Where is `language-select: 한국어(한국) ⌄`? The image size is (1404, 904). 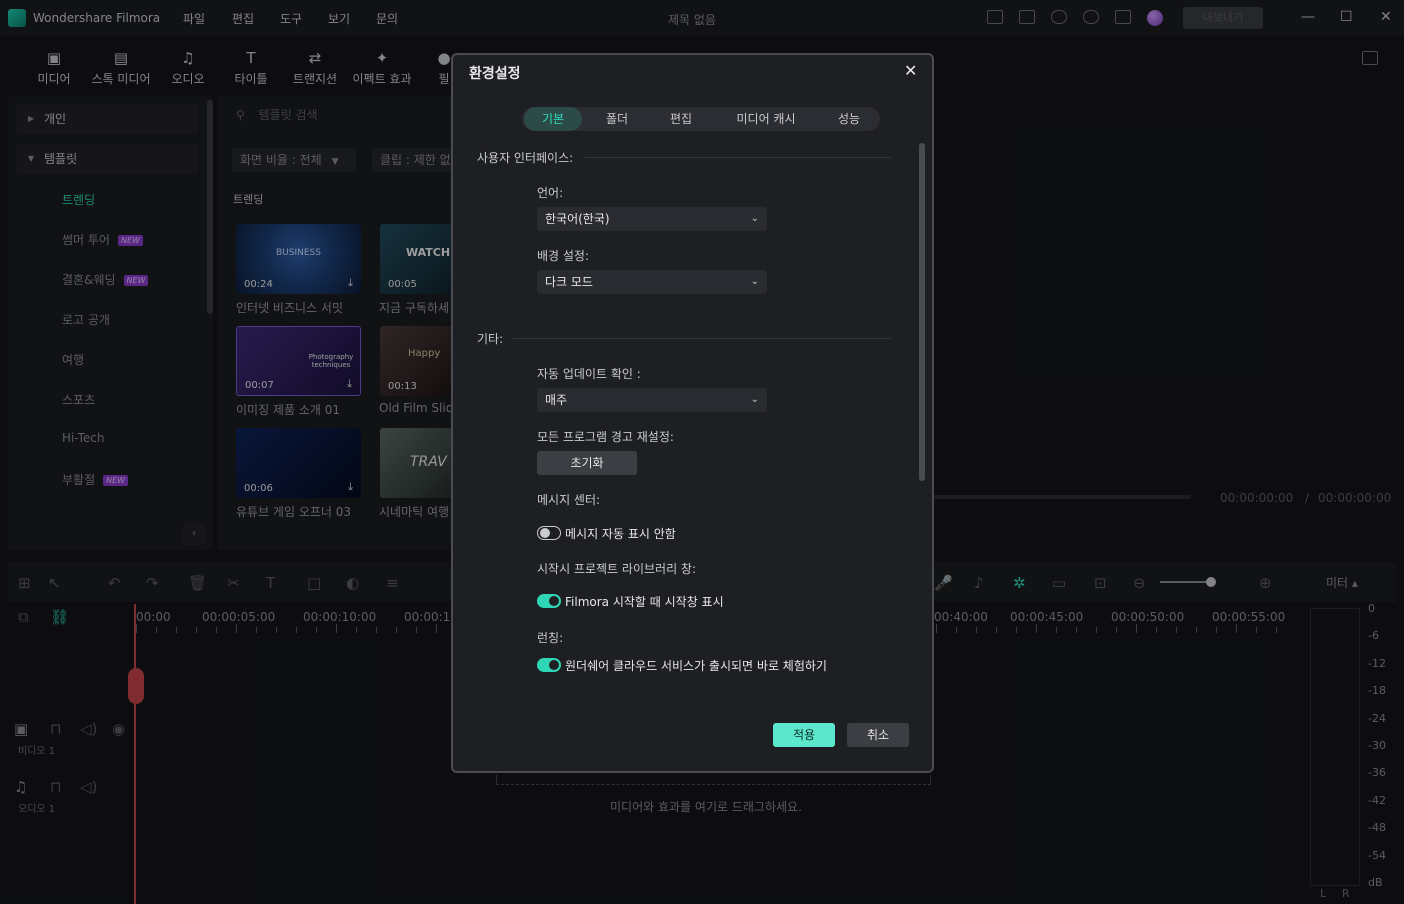
language-select: 한국어(한국) ⌄ is located at coordinates (652, 219).